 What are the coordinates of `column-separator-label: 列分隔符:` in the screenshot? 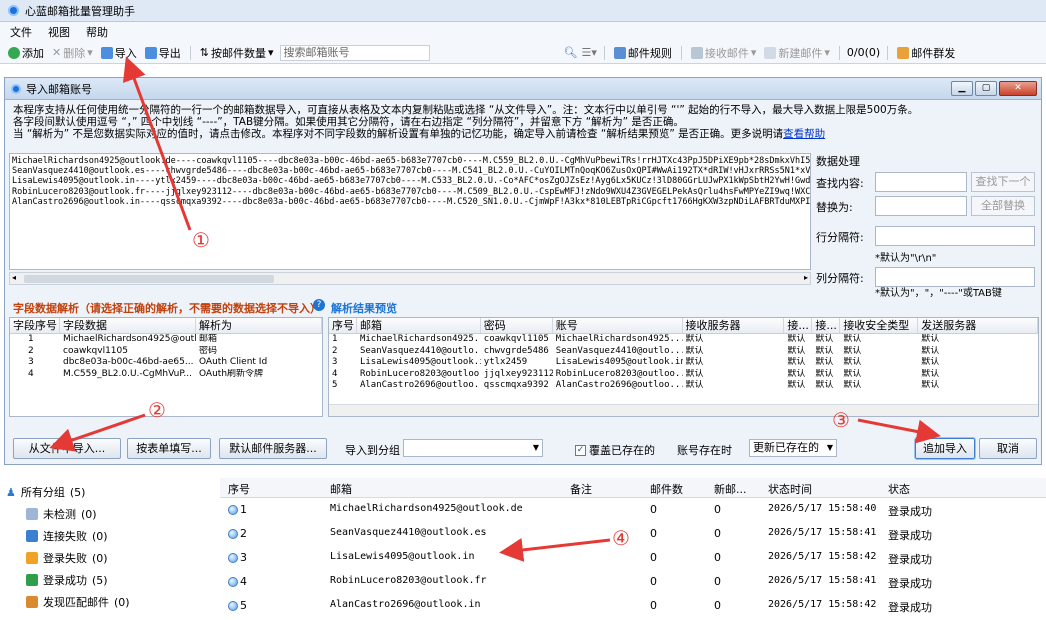 It's located at (840, 278).